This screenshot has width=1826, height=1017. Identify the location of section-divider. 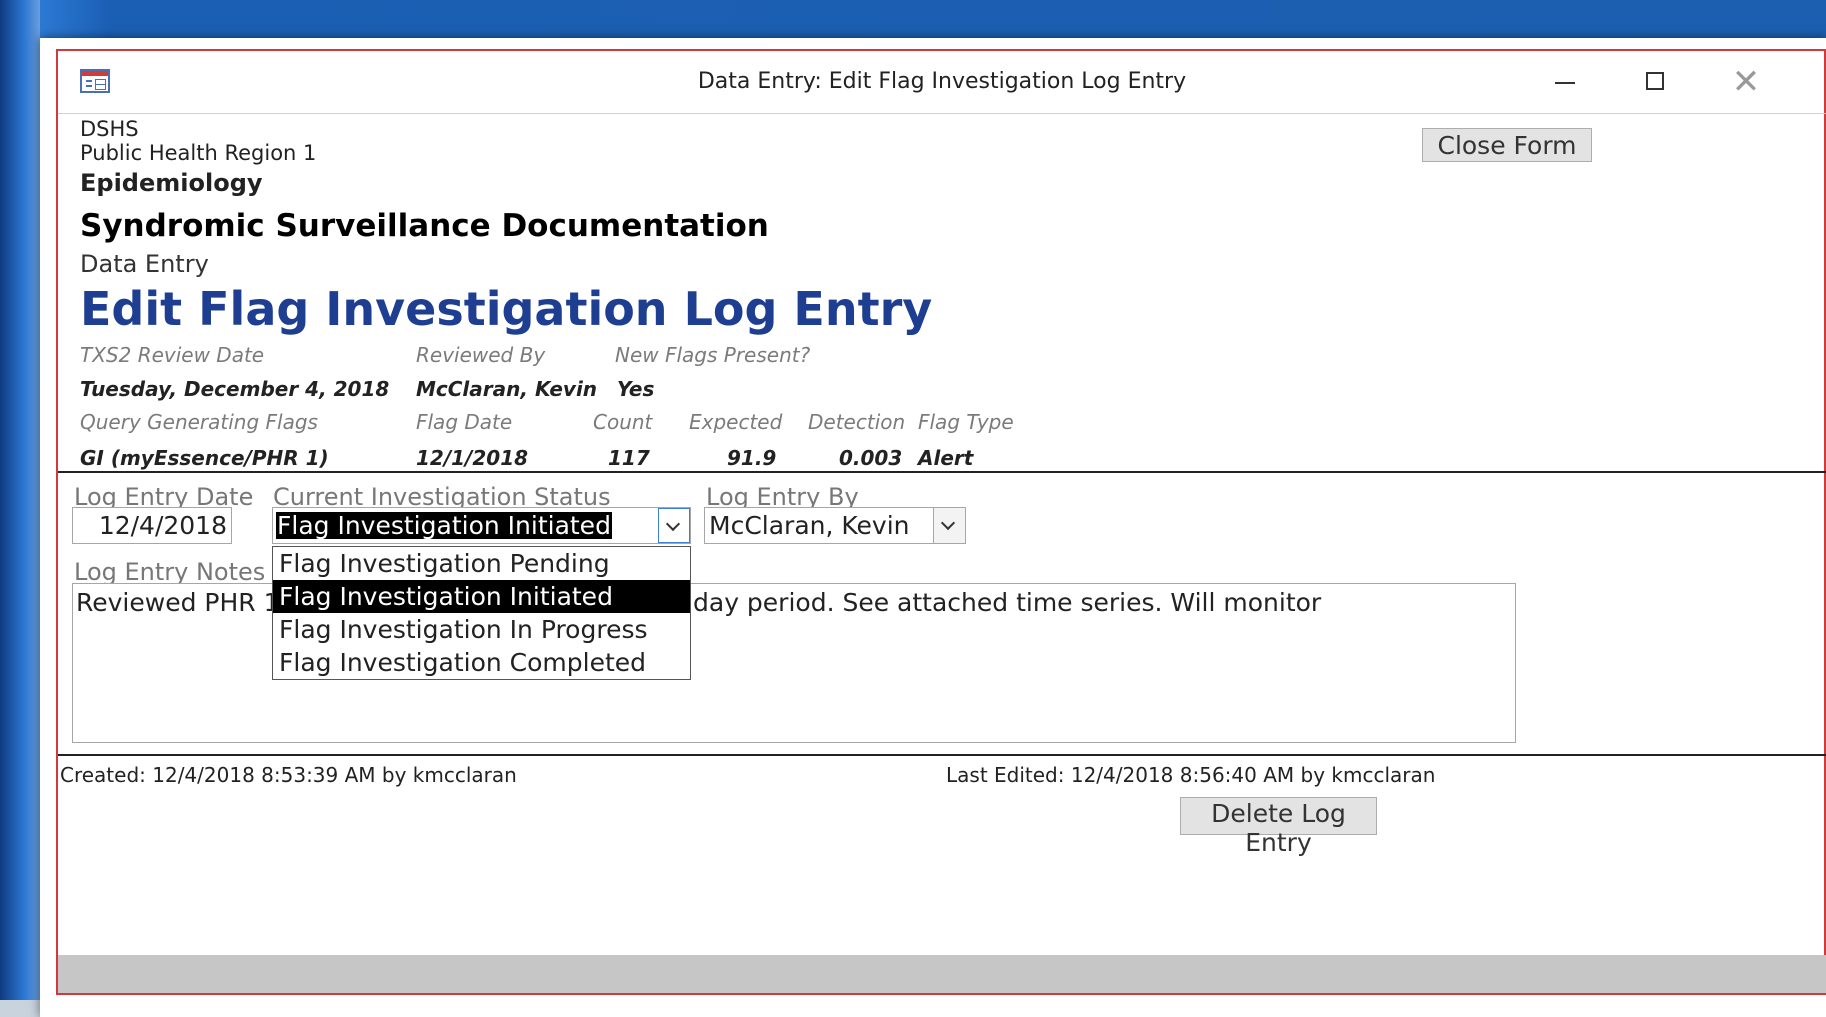
(942, 472).